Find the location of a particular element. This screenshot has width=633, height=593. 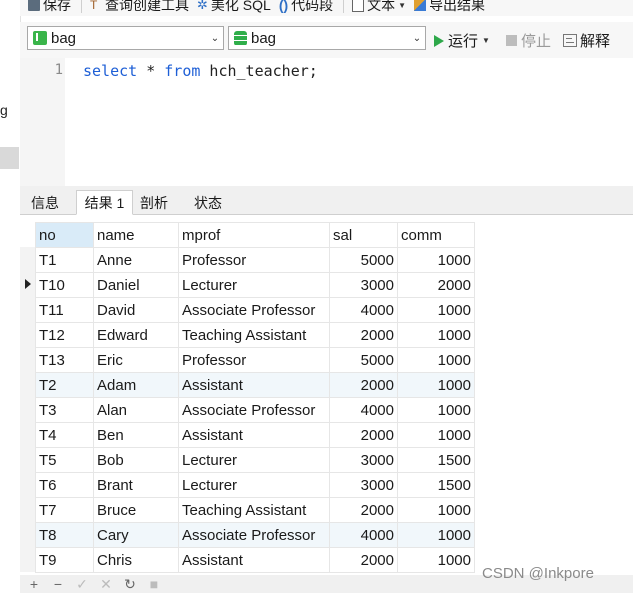

table-row: T10 Daniel Lecturer 3000 2000 is located at coordinates (255, 285).